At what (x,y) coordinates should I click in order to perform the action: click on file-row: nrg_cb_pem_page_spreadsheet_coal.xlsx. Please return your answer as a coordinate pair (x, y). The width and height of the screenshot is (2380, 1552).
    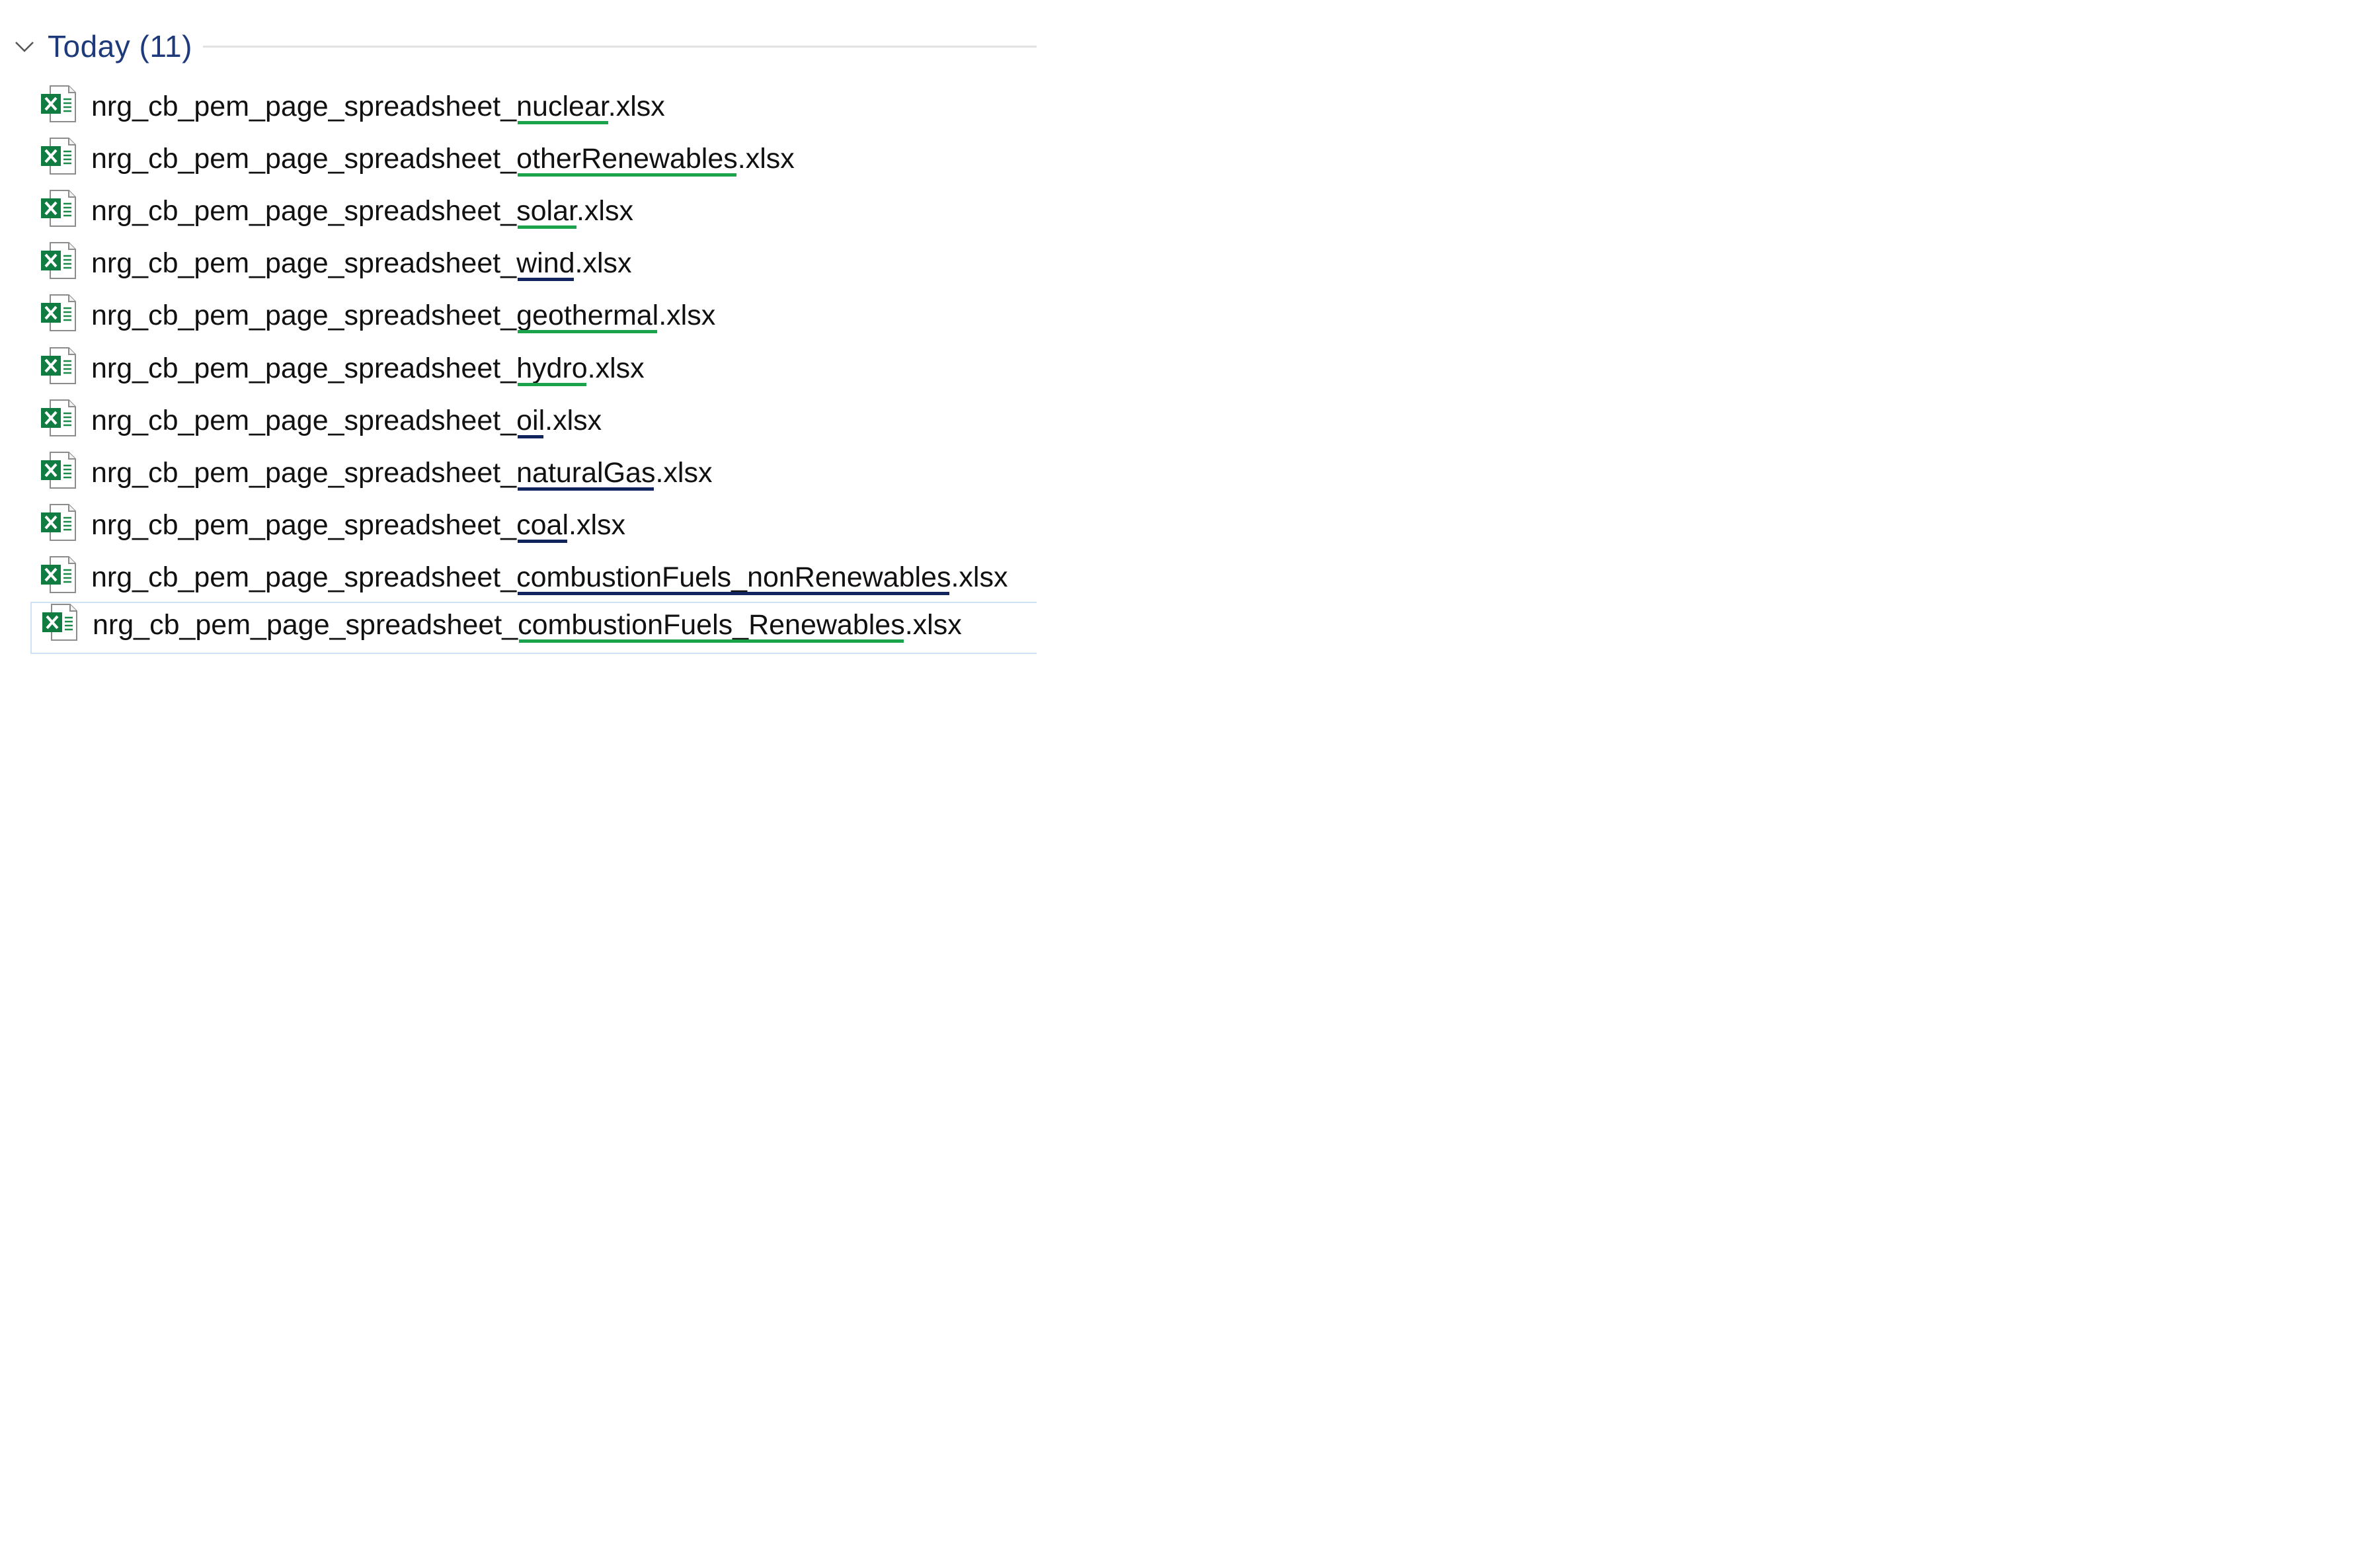
    Looking at the image, I should click on (518, 528).